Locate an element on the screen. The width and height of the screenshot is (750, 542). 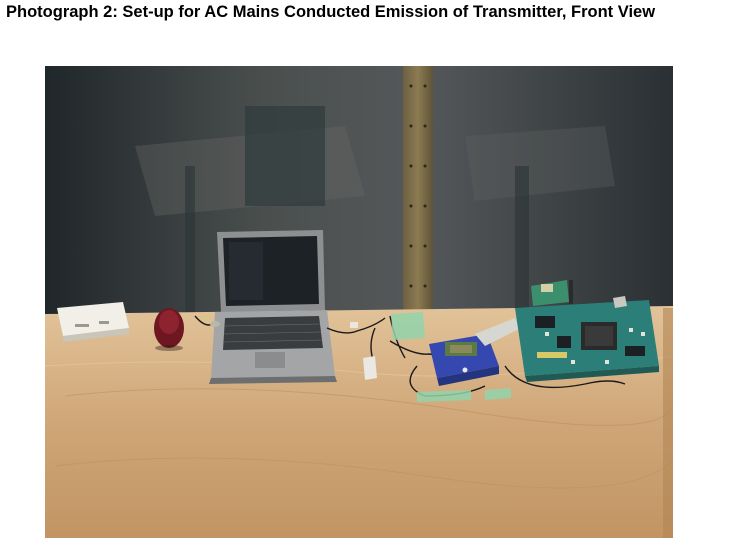
wooden-strip is located at coordinates (418, 191).